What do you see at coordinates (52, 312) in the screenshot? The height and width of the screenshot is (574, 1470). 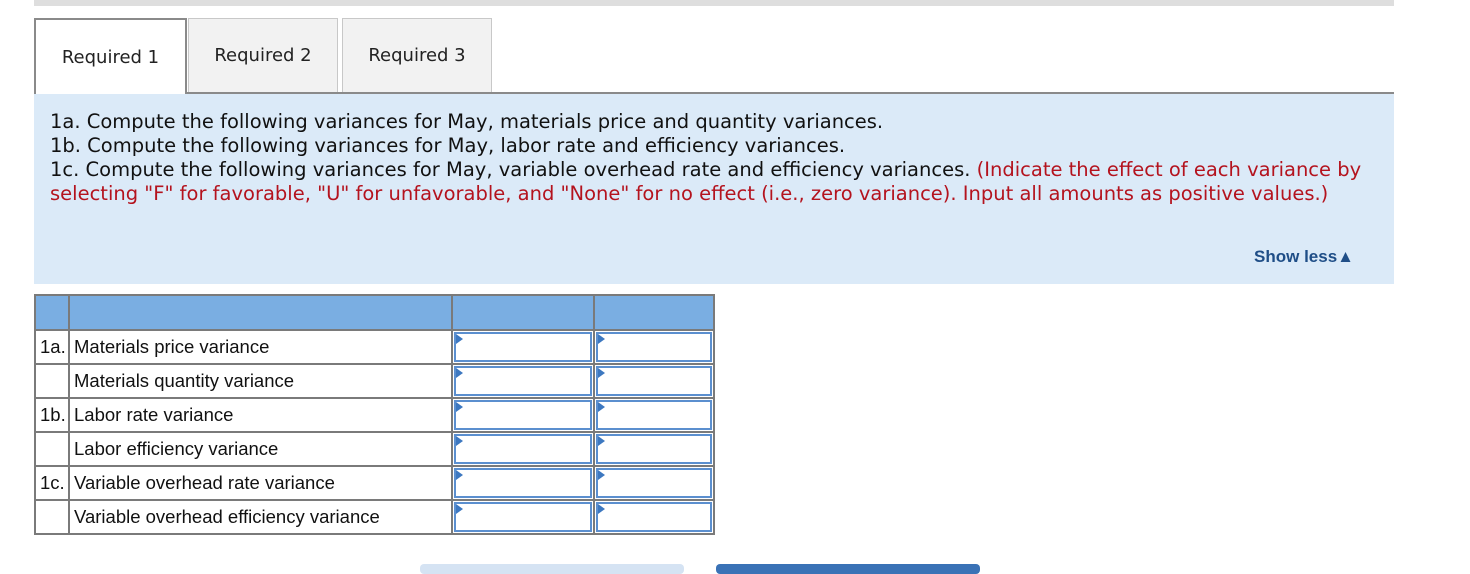 I see `header-num-cell` at bounding box center [52, 312].